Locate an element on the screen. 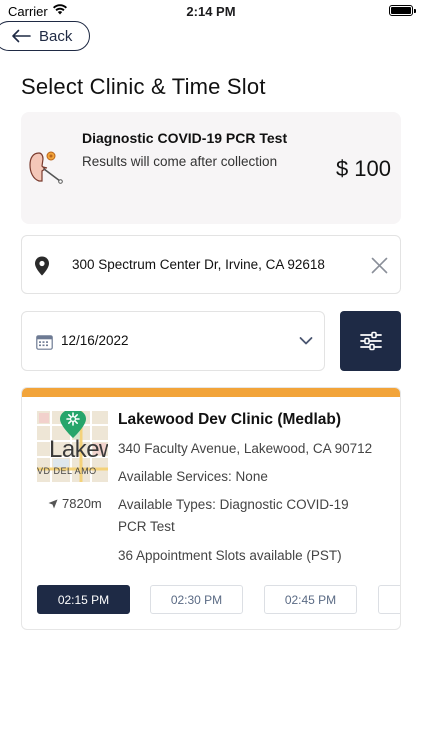  test-price: $ 100 is located at coordinates (363, 168).